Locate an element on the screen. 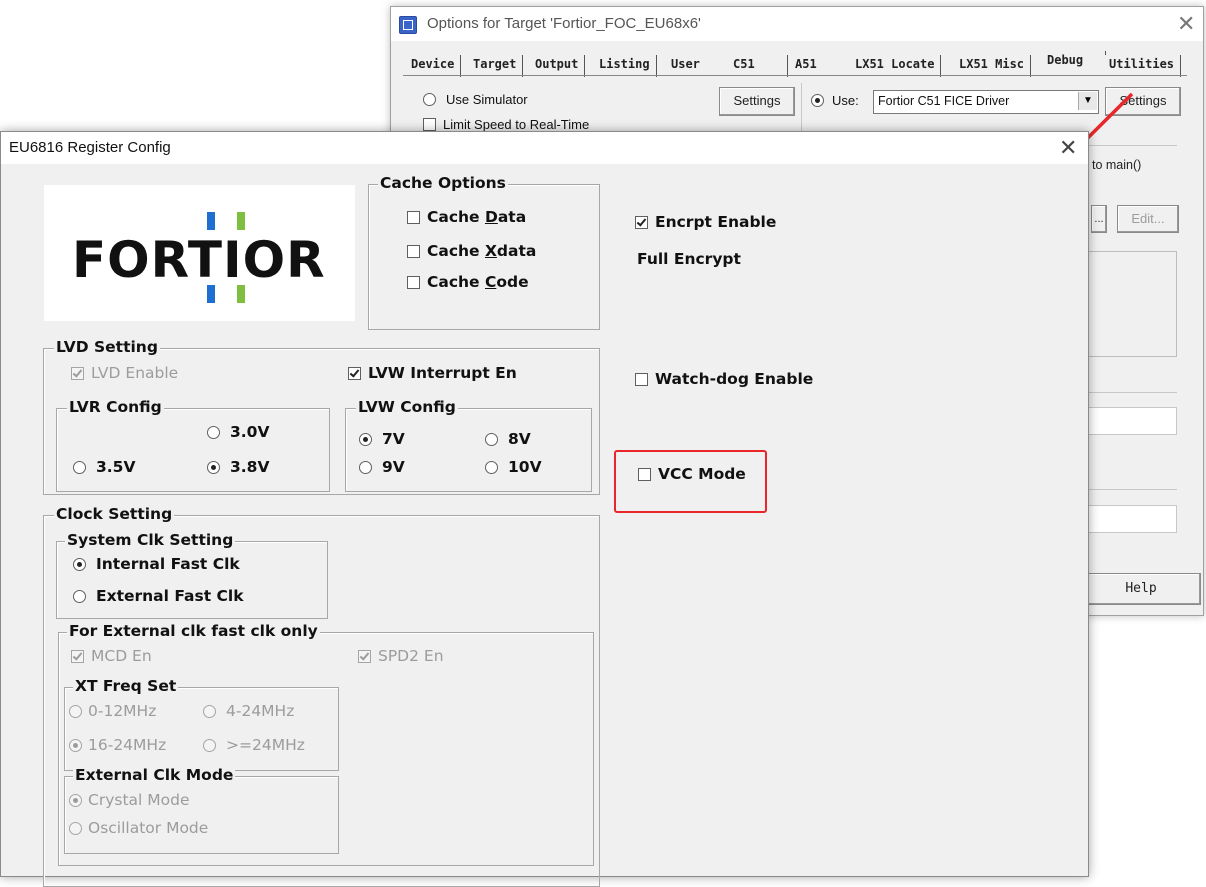  watchdog-enable-checkbox: Watch-dog Enable is located at coordinates (724, 379).